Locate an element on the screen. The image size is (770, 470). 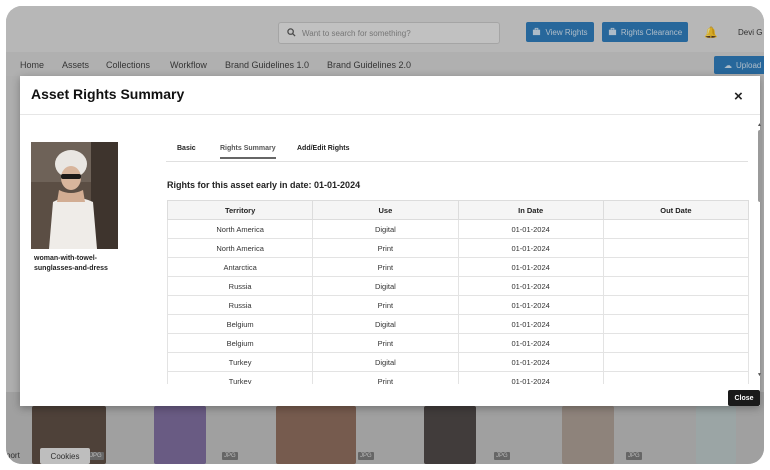
table-row: Russia Print 01-01-2024 is located at coordinates (458, 305).